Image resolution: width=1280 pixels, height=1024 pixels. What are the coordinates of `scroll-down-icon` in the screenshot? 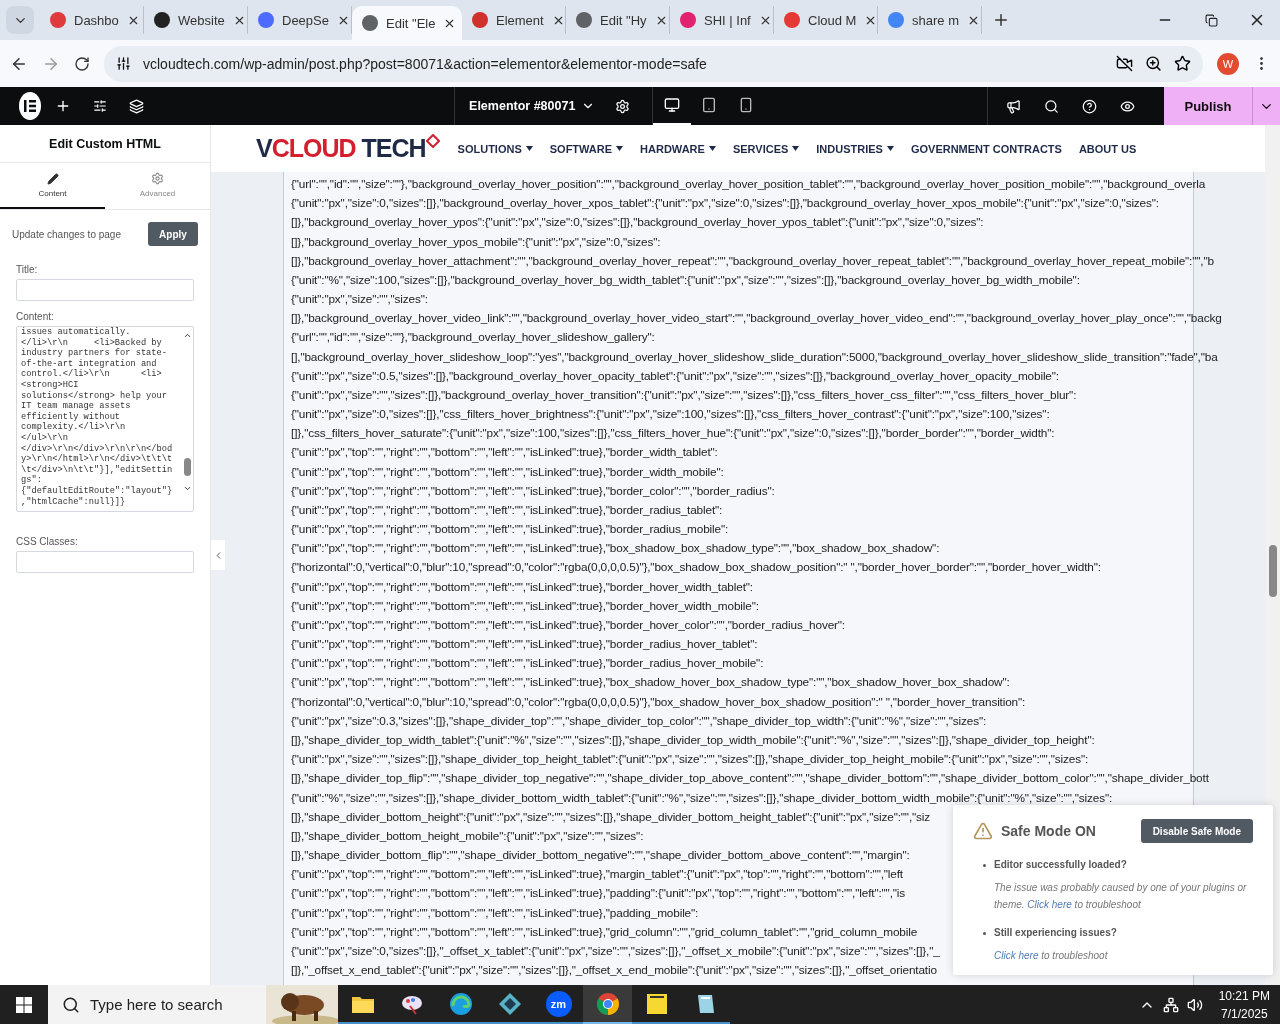 It's located at (187, 488).